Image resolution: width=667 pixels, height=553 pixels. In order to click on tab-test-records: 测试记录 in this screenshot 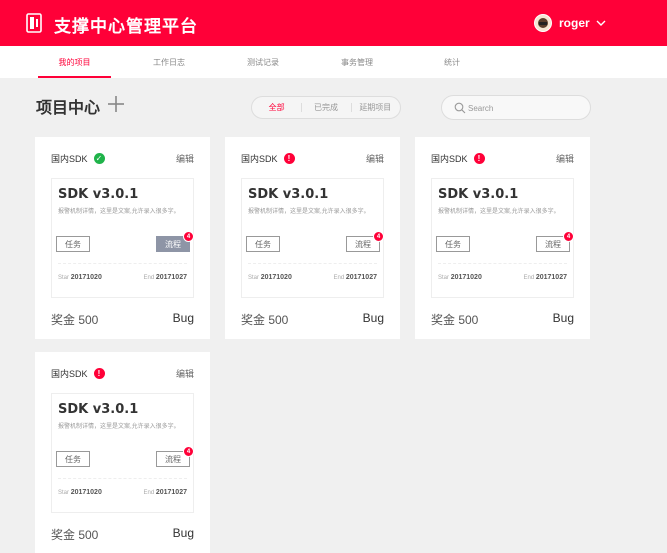, I will do `click(263, 62)`.